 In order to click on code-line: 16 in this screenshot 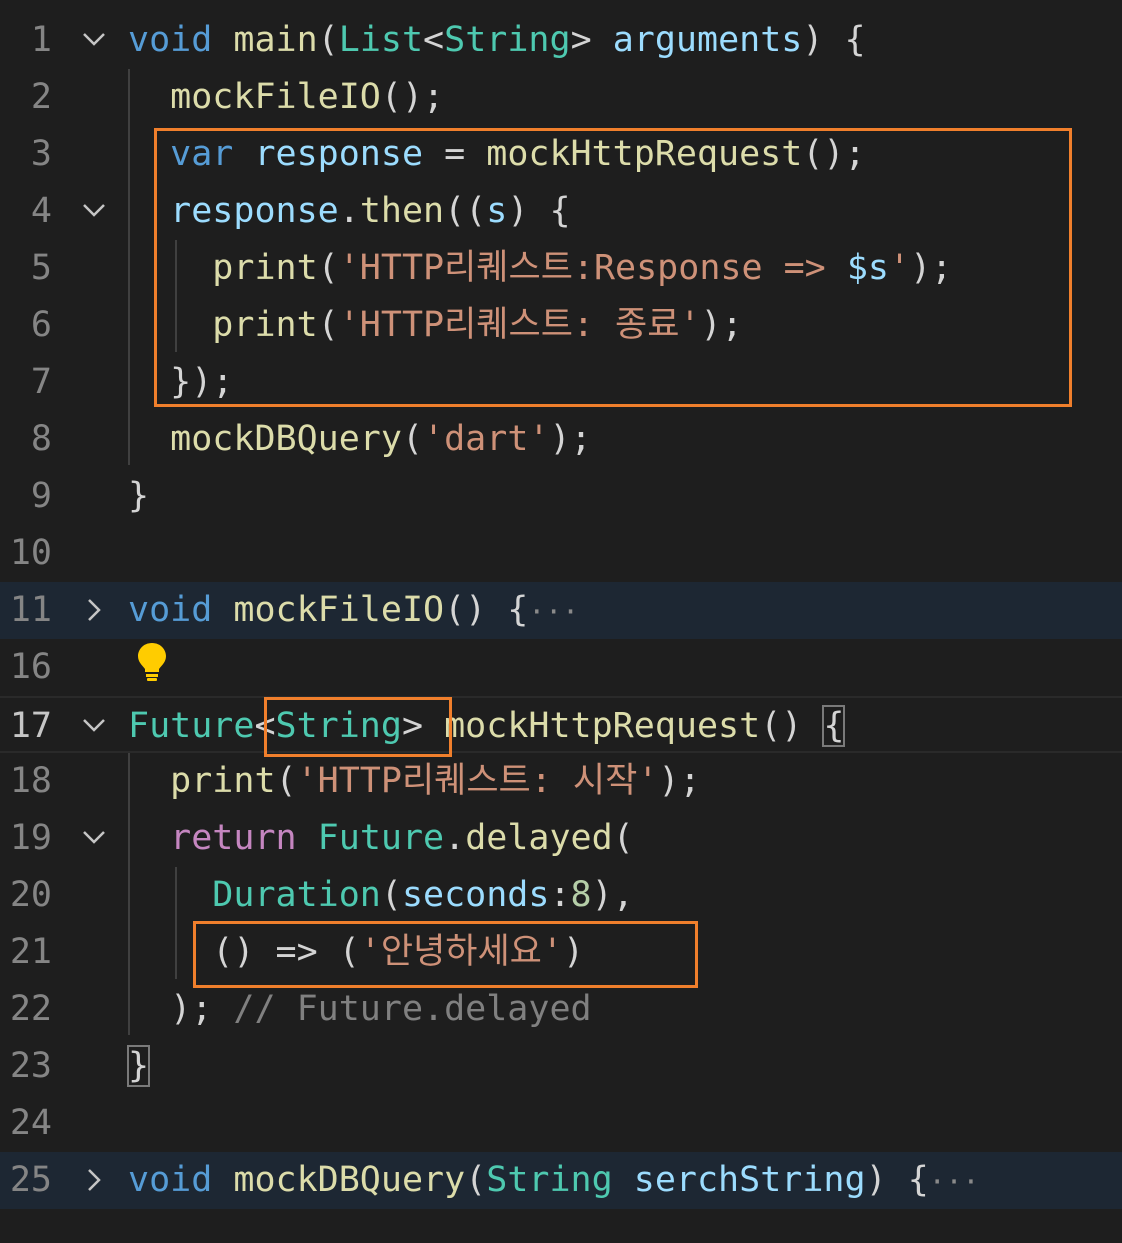, I will do `click(561, 667)`.